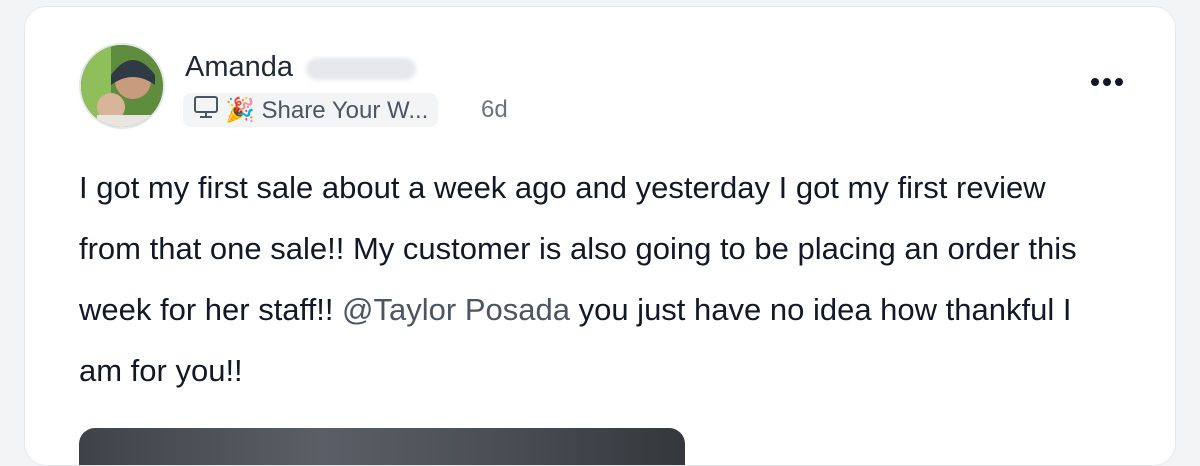 Image resolution: width=1200 pixels, height=466 pixels. I want to click on author-name: Amanda, so click(239, 67).